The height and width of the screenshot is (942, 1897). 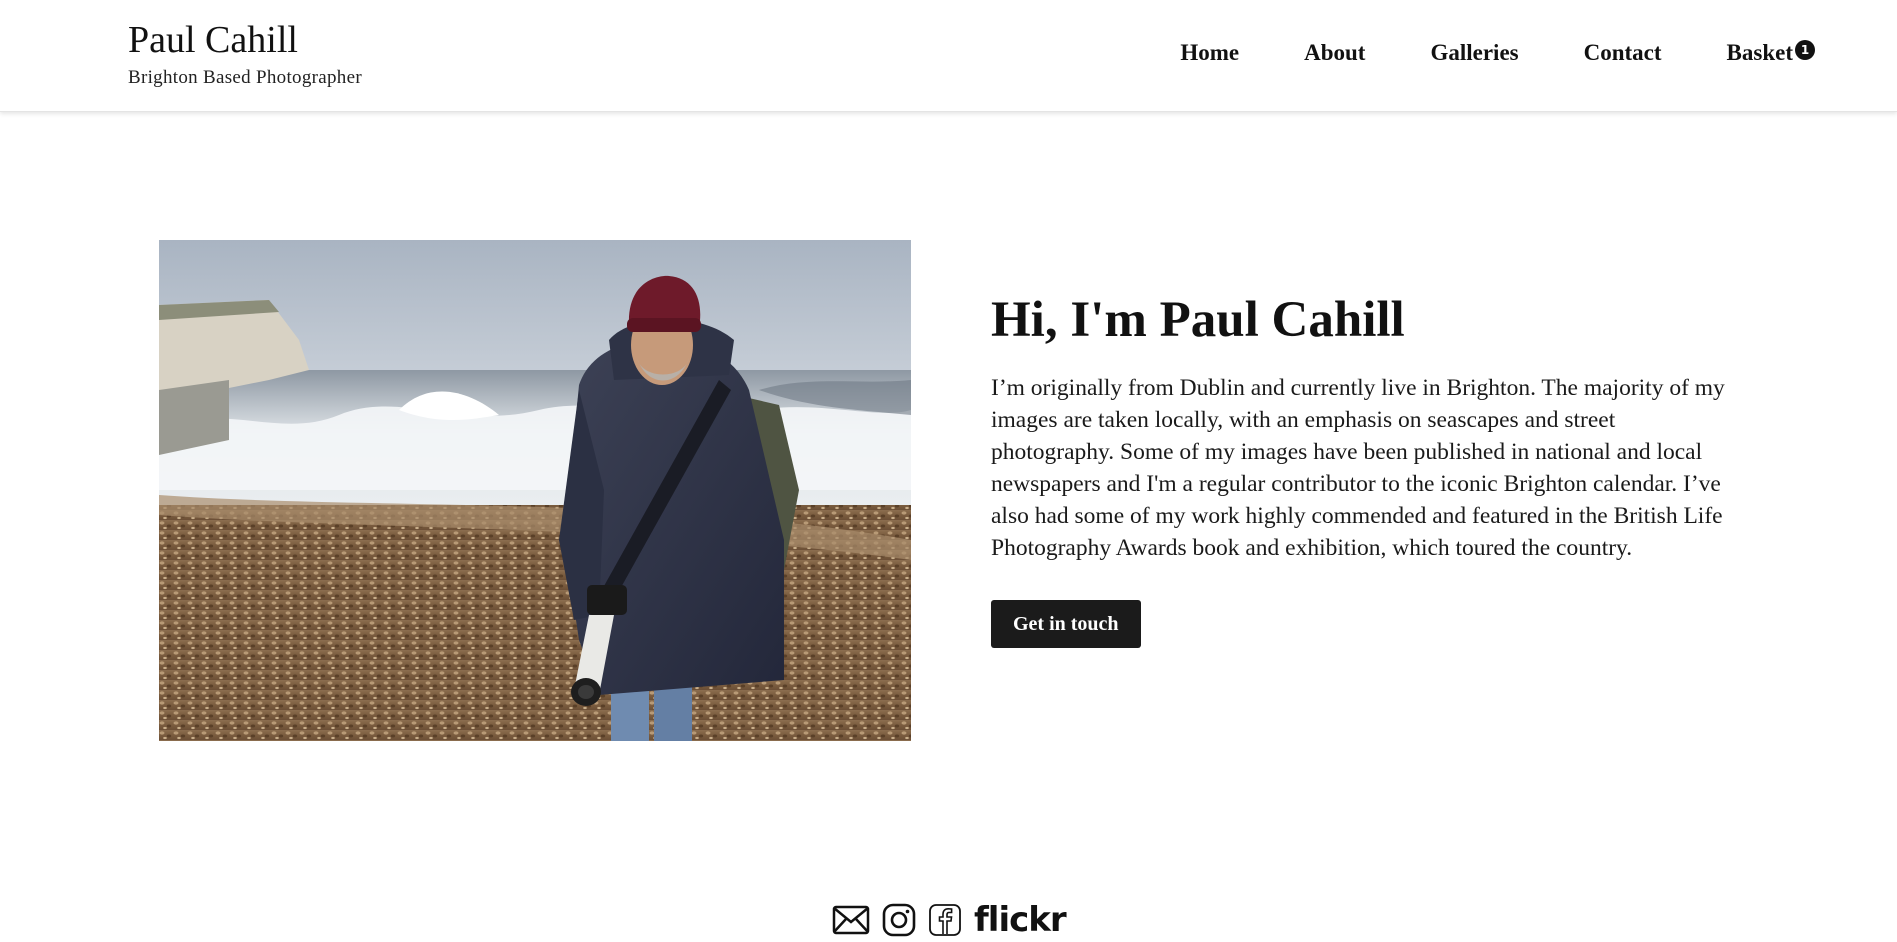 I want to click on email-link, so click(x=851, y=920).